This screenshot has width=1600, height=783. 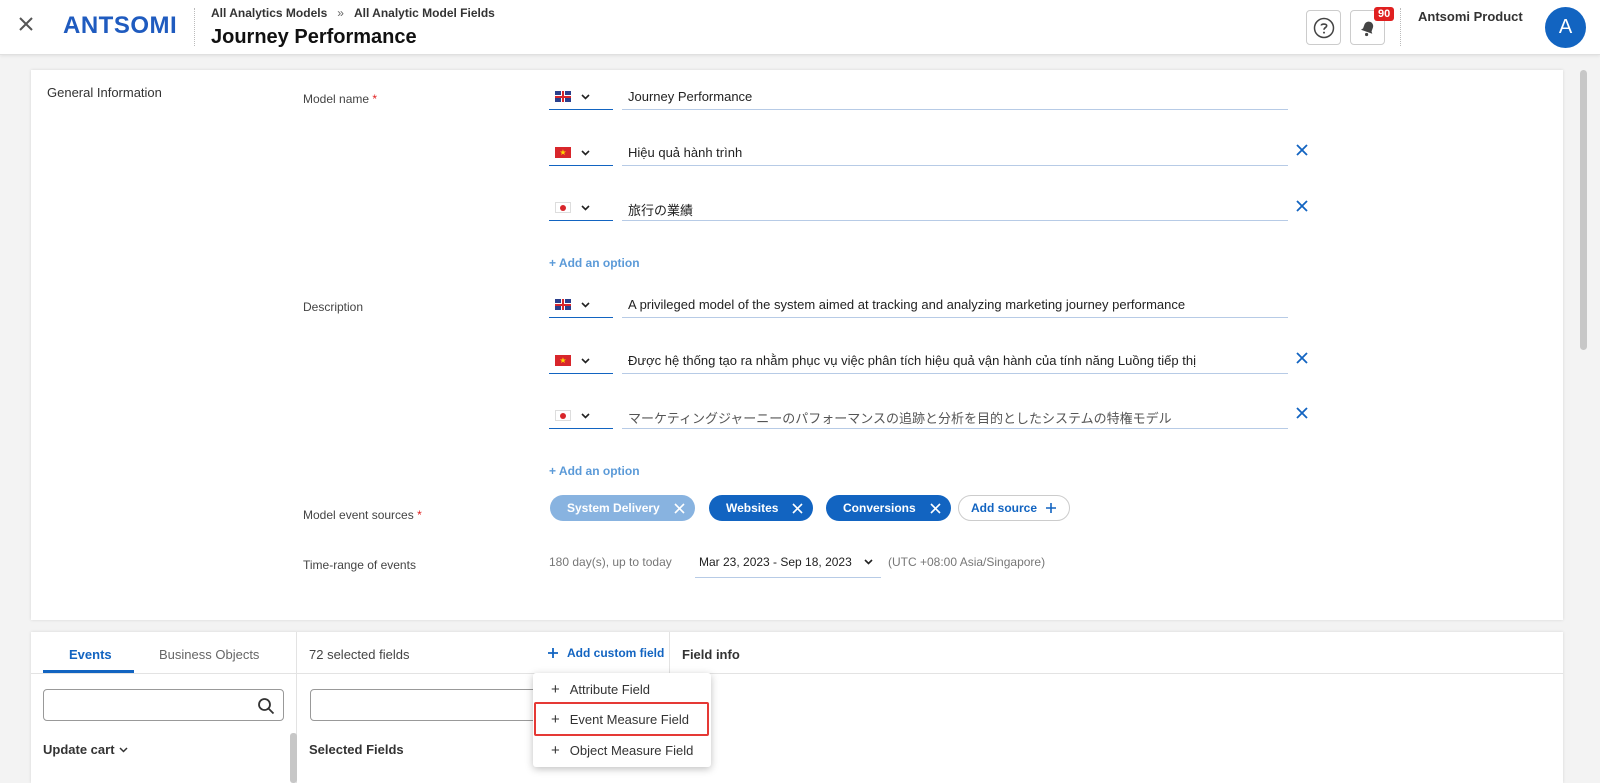 I want to click on model-name-en-input: Journey Performance, so click(x=955, y=97).